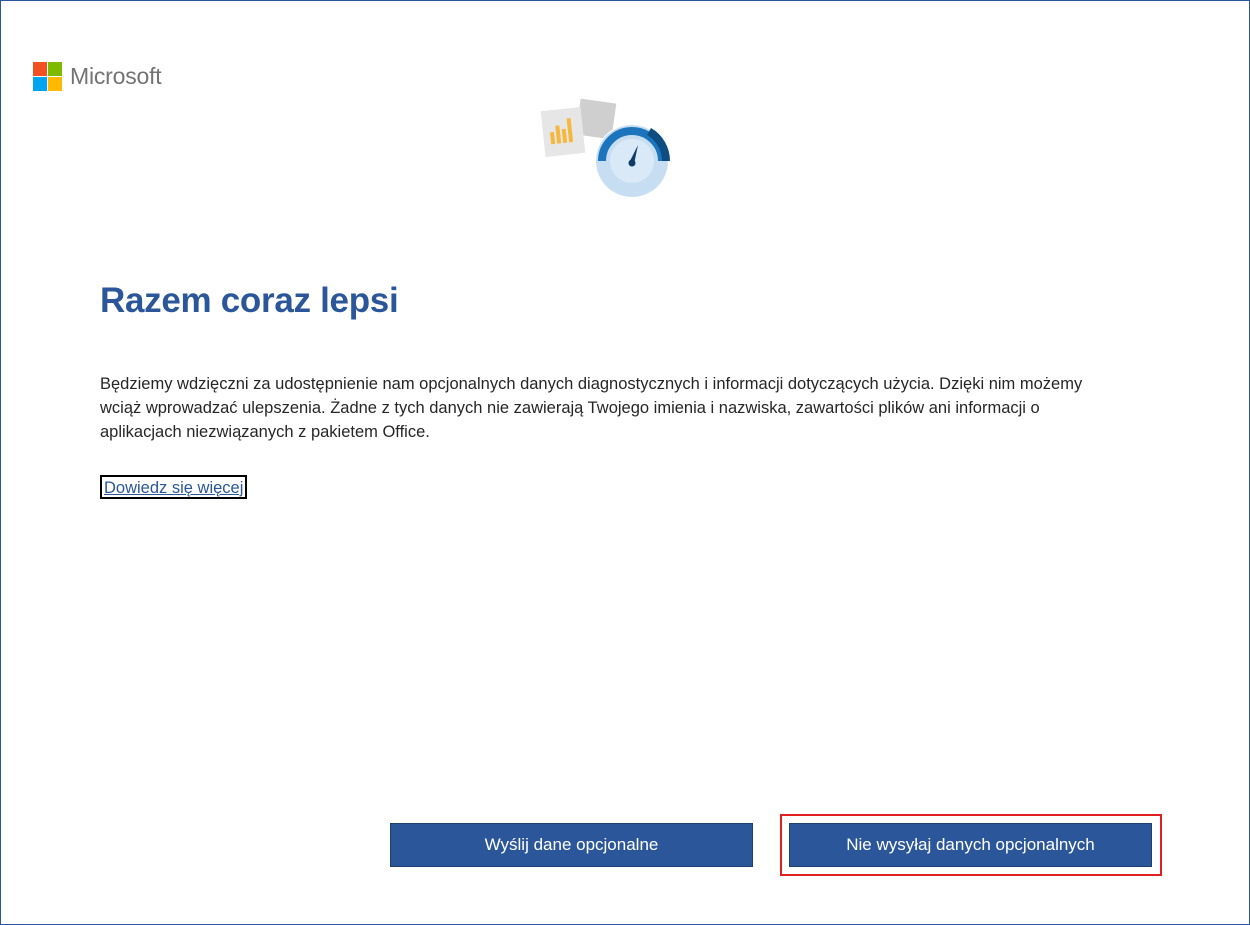 The image size is (1250, 925). What do you see at coordinates (174, 487) in the screenshot?
I see `learn-more-link: Dowiedz się więcej` at bounding box center [174, 487].